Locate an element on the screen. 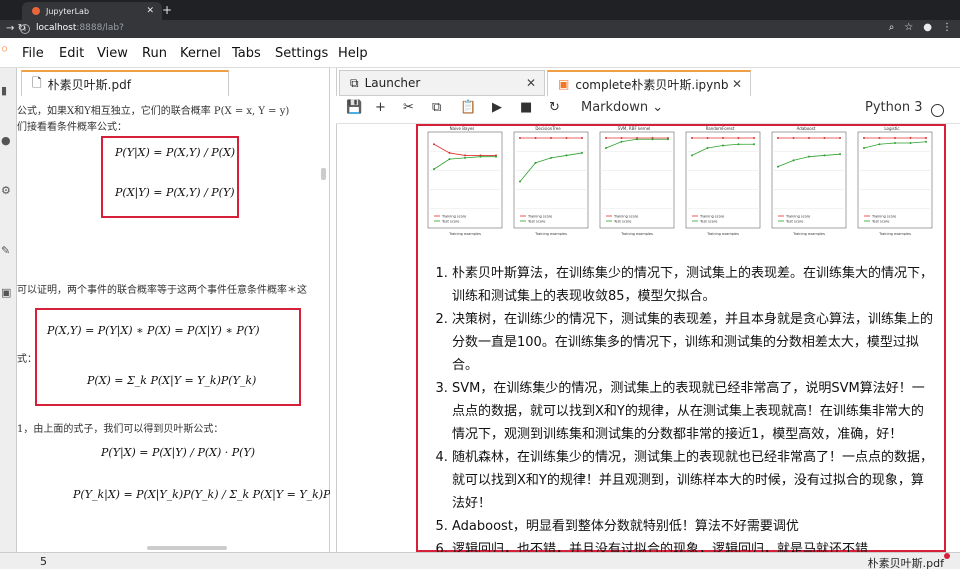  pdf-text-line: 们接看看条件概率公式： is located at coordinates (72, 127).